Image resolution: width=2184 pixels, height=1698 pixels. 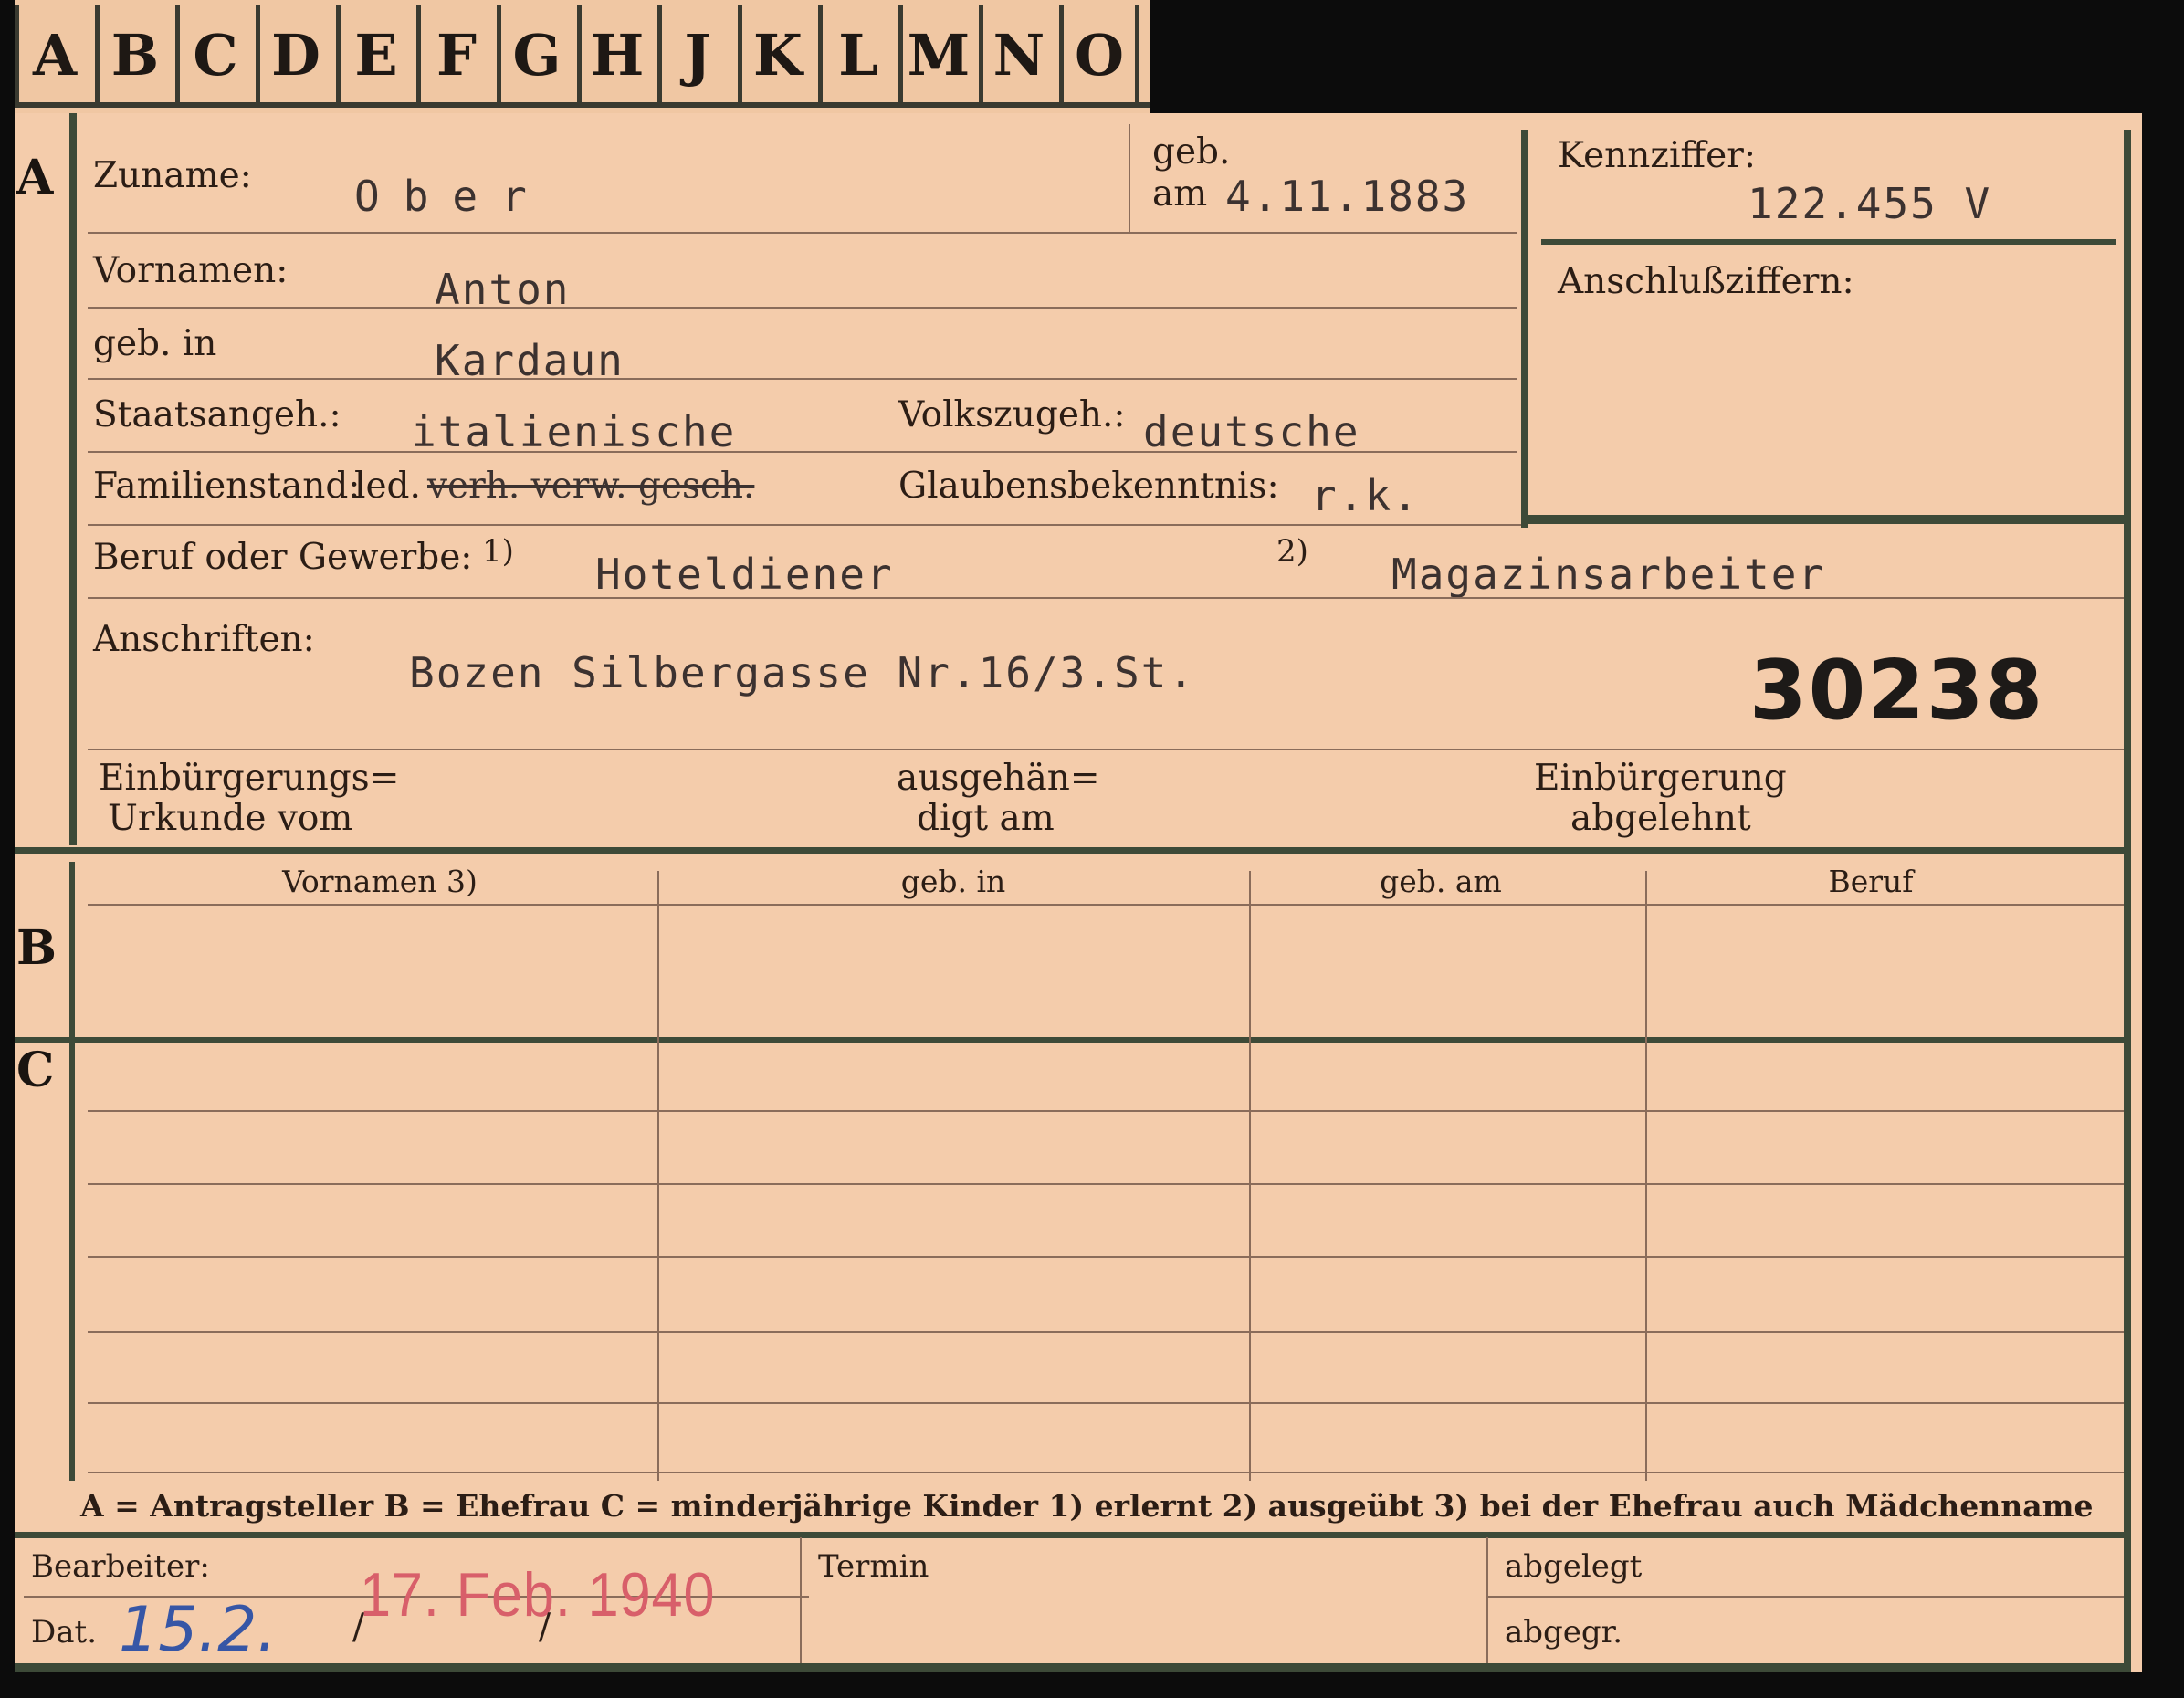 I want to click on rule-birthplace, so click(x=803, y=379).